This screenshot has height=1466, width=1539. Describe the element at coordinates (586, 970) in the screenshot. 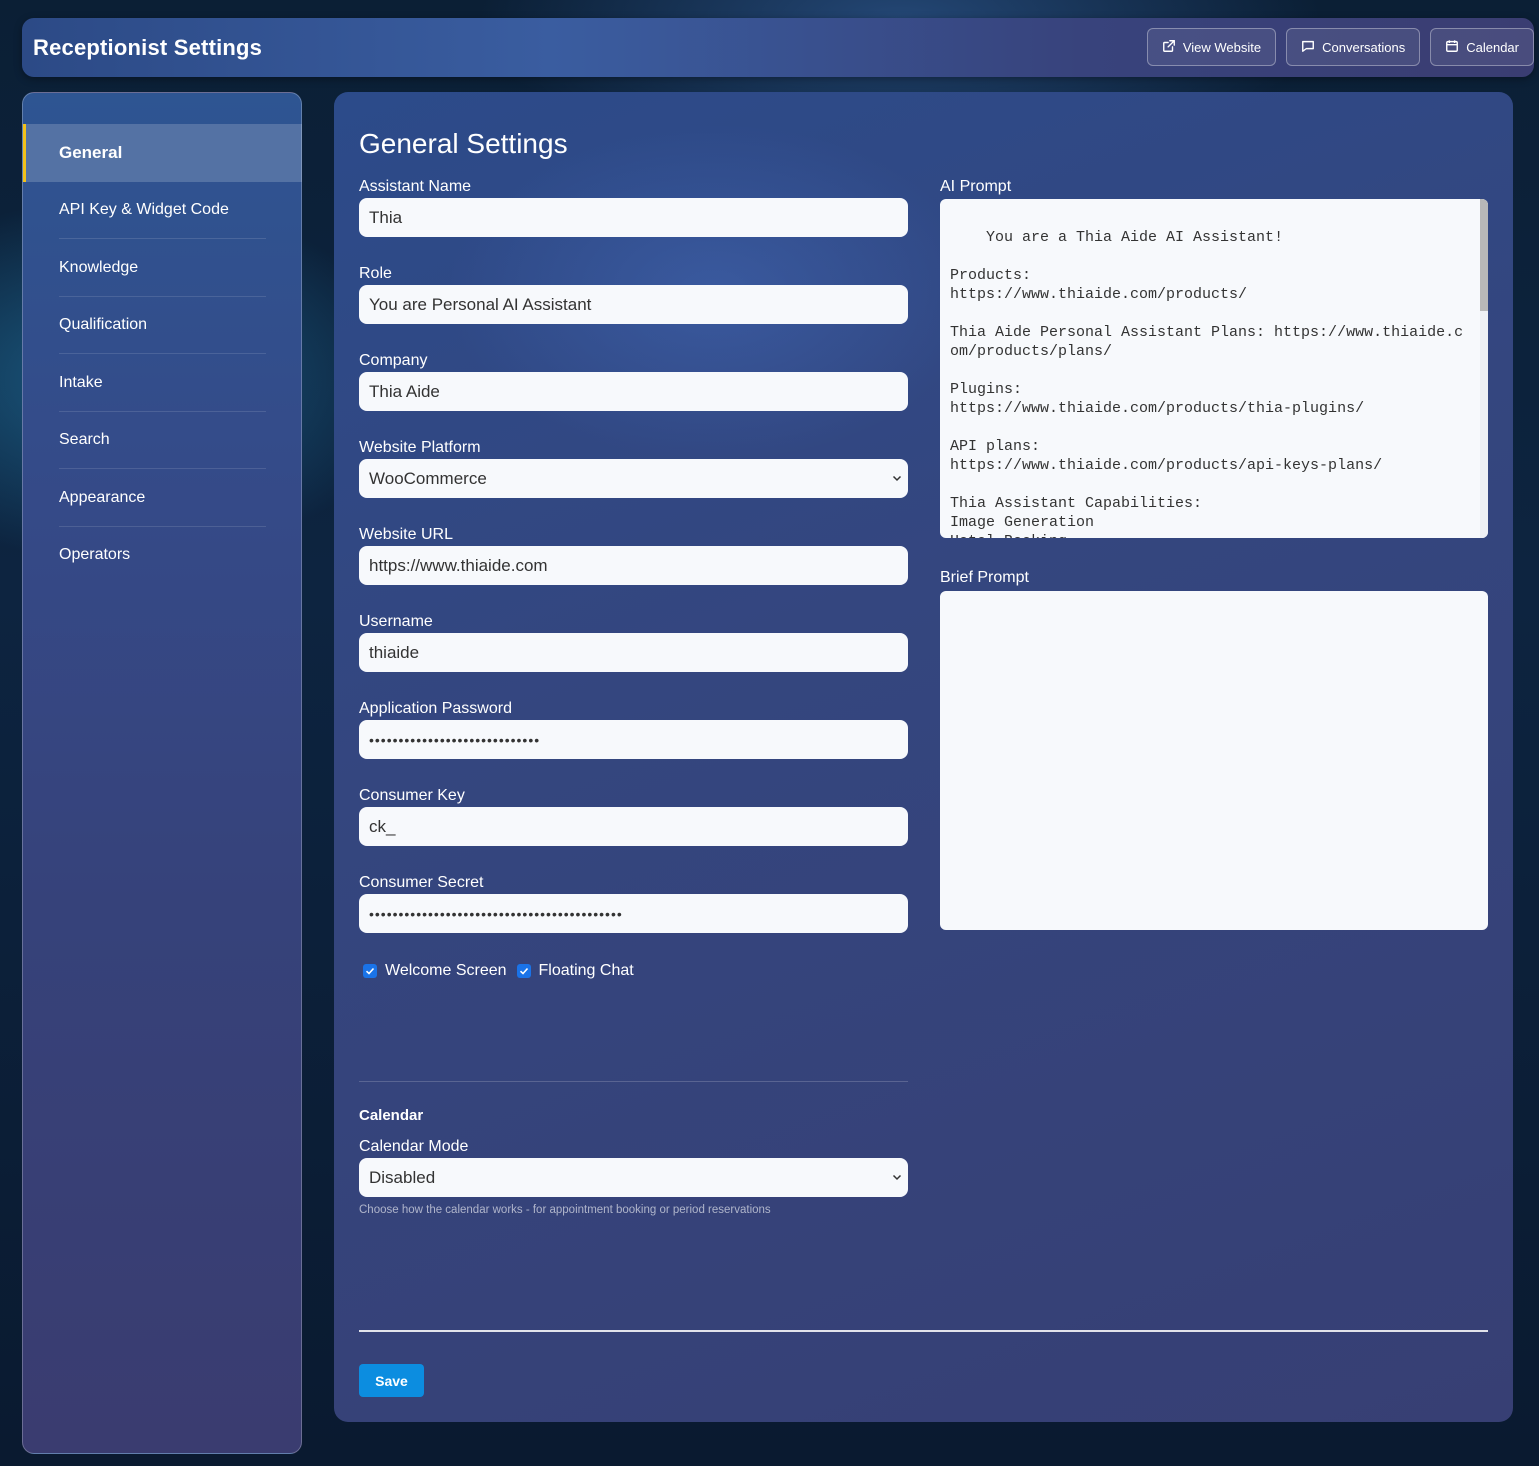

I see `floating-chat-label: Floating Chat` at that location.